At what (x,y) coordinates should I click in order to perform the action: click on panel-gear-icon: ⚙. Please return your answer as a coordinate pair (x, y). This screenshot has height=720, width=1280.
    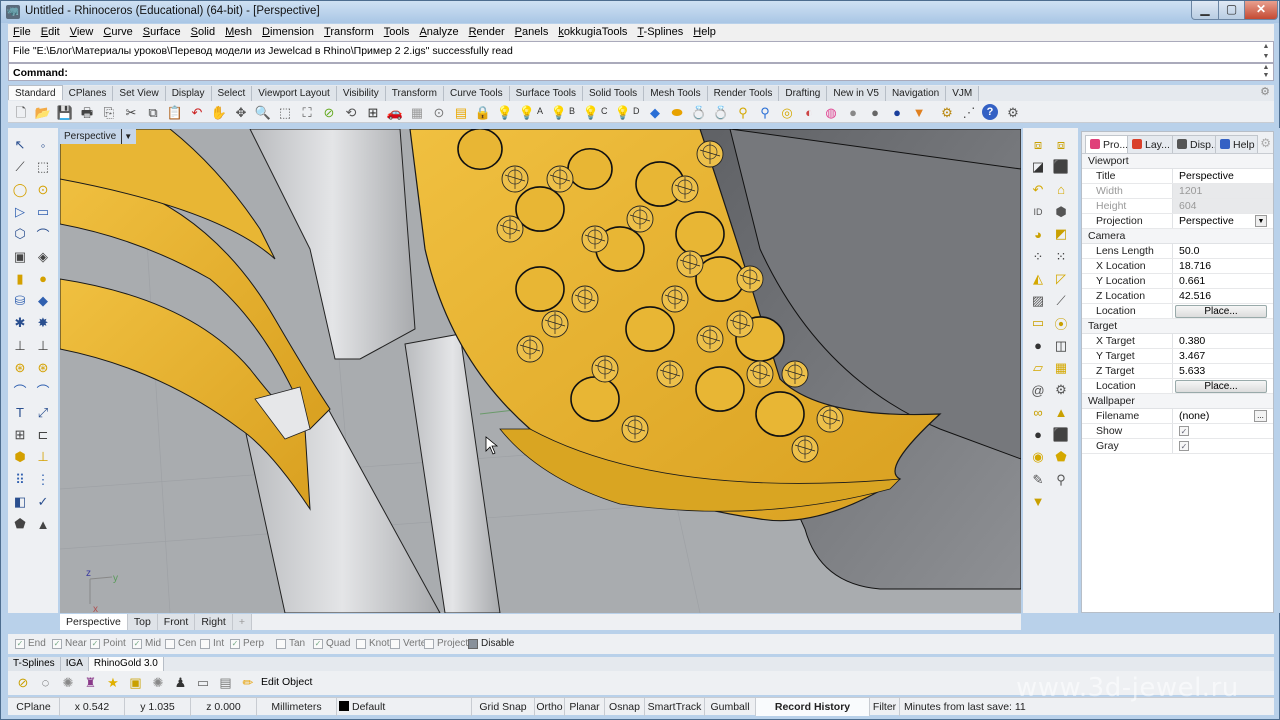
    Looking at the image, I should click on (1265, 143).